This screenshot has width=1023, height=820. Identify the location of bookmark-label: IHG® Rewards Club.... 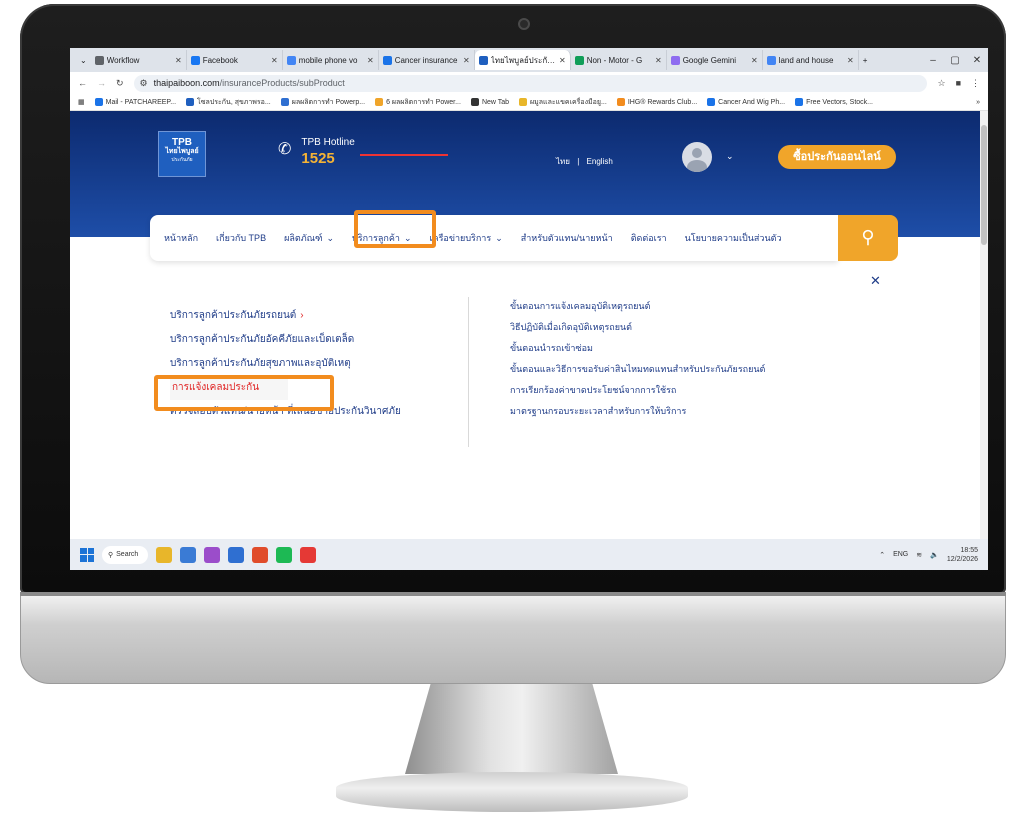
(662, 102).